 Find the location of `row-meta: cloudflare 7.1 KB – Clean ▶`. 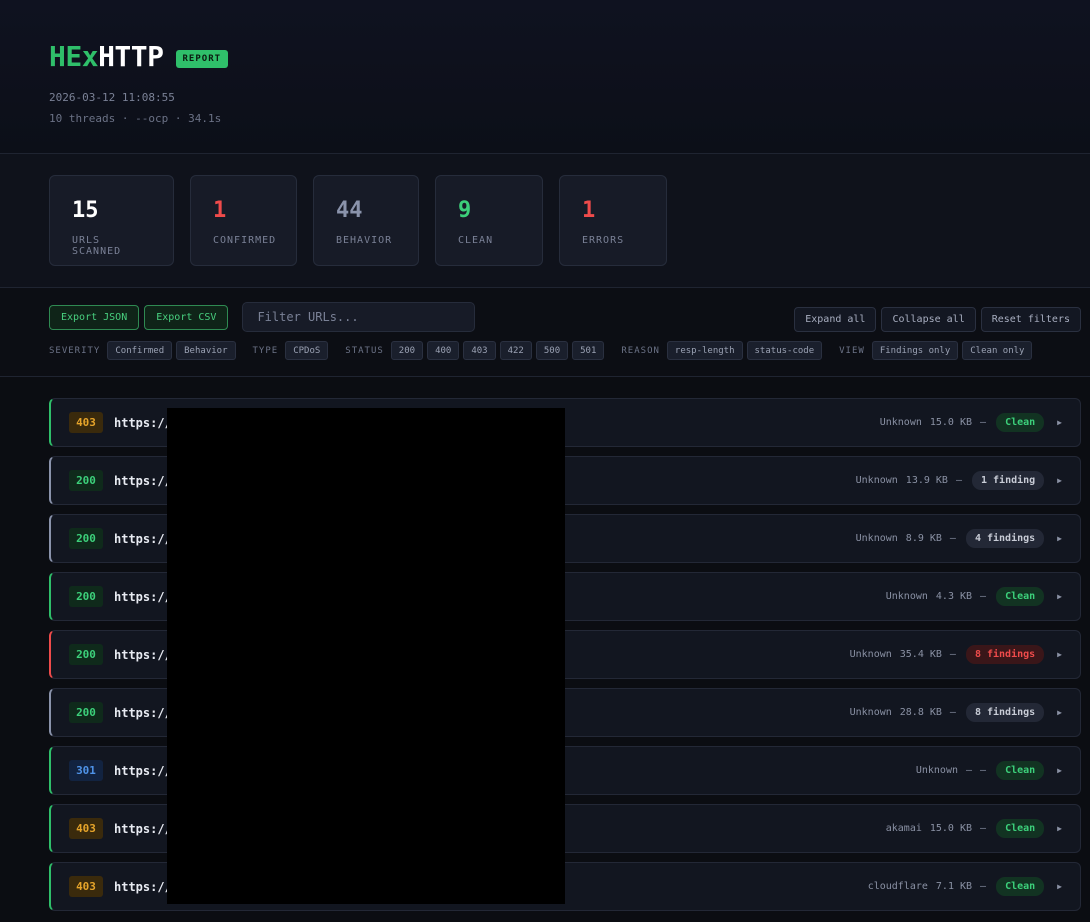

row-meta: cloudflare 7.1 KB – Clean ▶ is located at coordinates (965, 886).